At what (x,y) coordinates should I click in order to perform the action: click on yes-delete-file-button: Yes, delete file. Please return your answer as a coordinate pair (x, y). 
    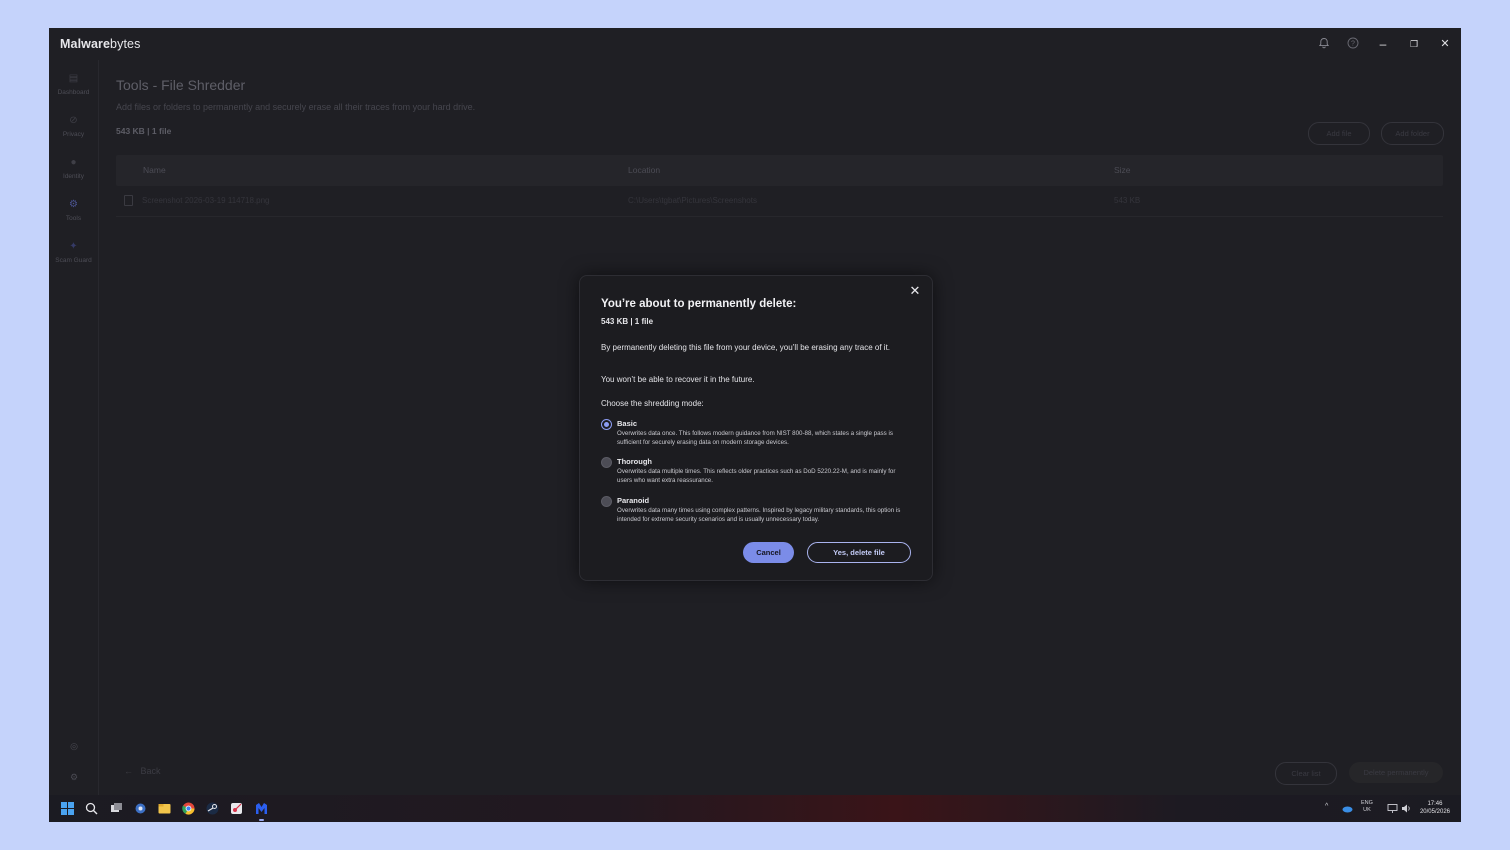
    Looking at the image, I should click on (859, 552).